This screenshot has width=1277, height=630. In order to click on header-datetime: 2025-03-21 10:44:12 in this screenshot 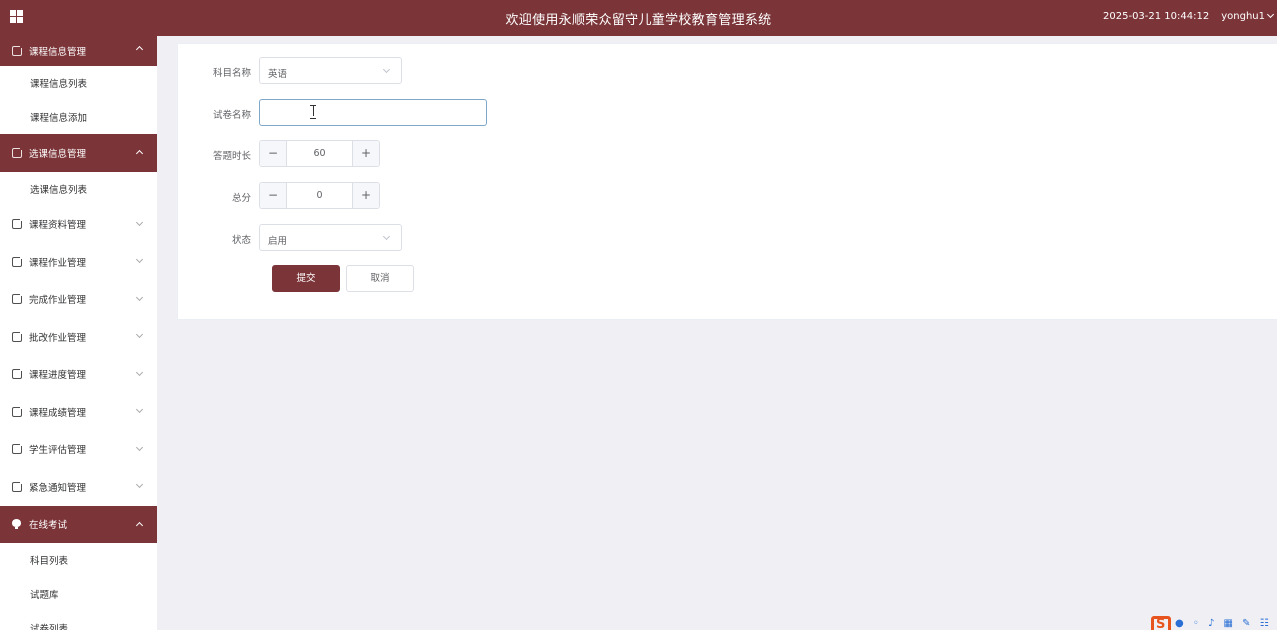, I will do `click(1156, 16)`.